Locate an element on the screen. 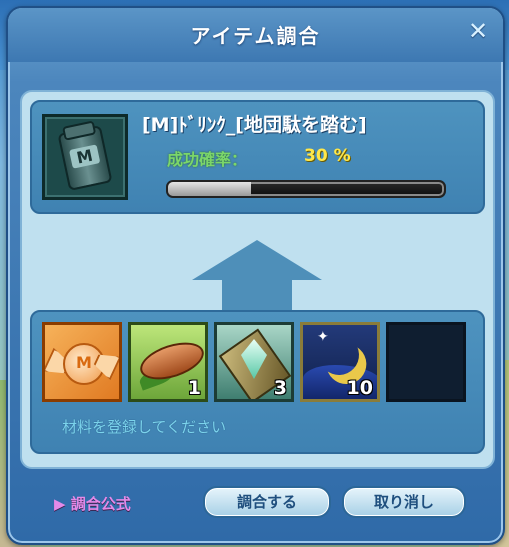 The height and width of the screenshot is (547, 509). drink-cap is located at coordinates (79, 130).